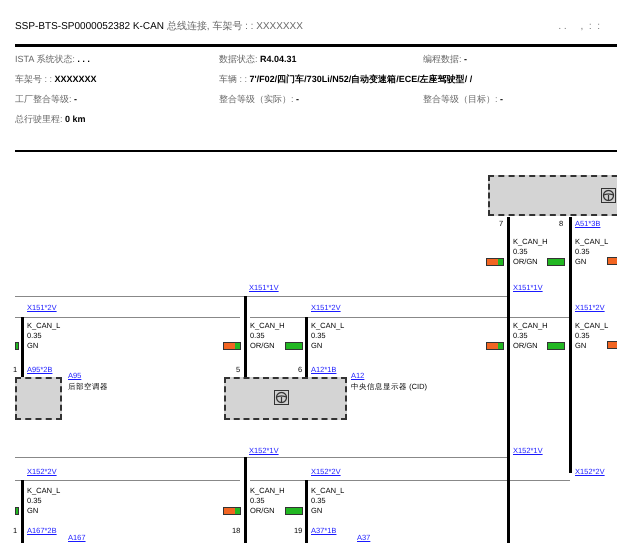 Image resolution: width=617 pixels, height=548 pixels. What do you see at coordinates (117, 59) in the screenshot?
I see `info-field: ISTA 系统状态: . . .` at bounding box center [117, 59].